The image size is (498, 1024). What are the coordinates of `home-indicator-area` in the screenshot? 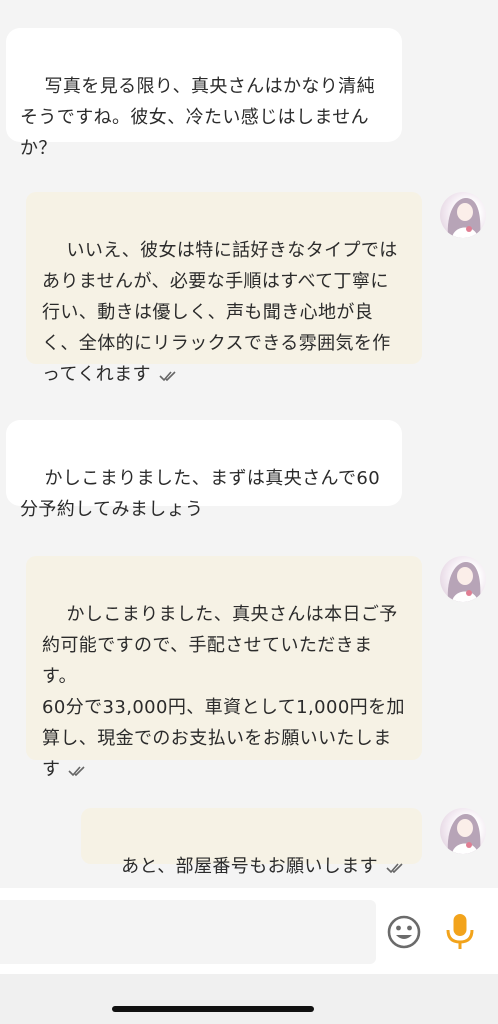 It's located at (249, 999).